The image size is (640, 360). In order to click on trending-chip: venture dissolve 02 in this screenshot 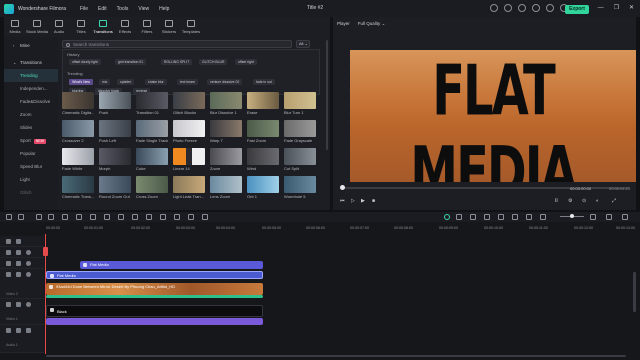, I will do `click(225, 82)`.